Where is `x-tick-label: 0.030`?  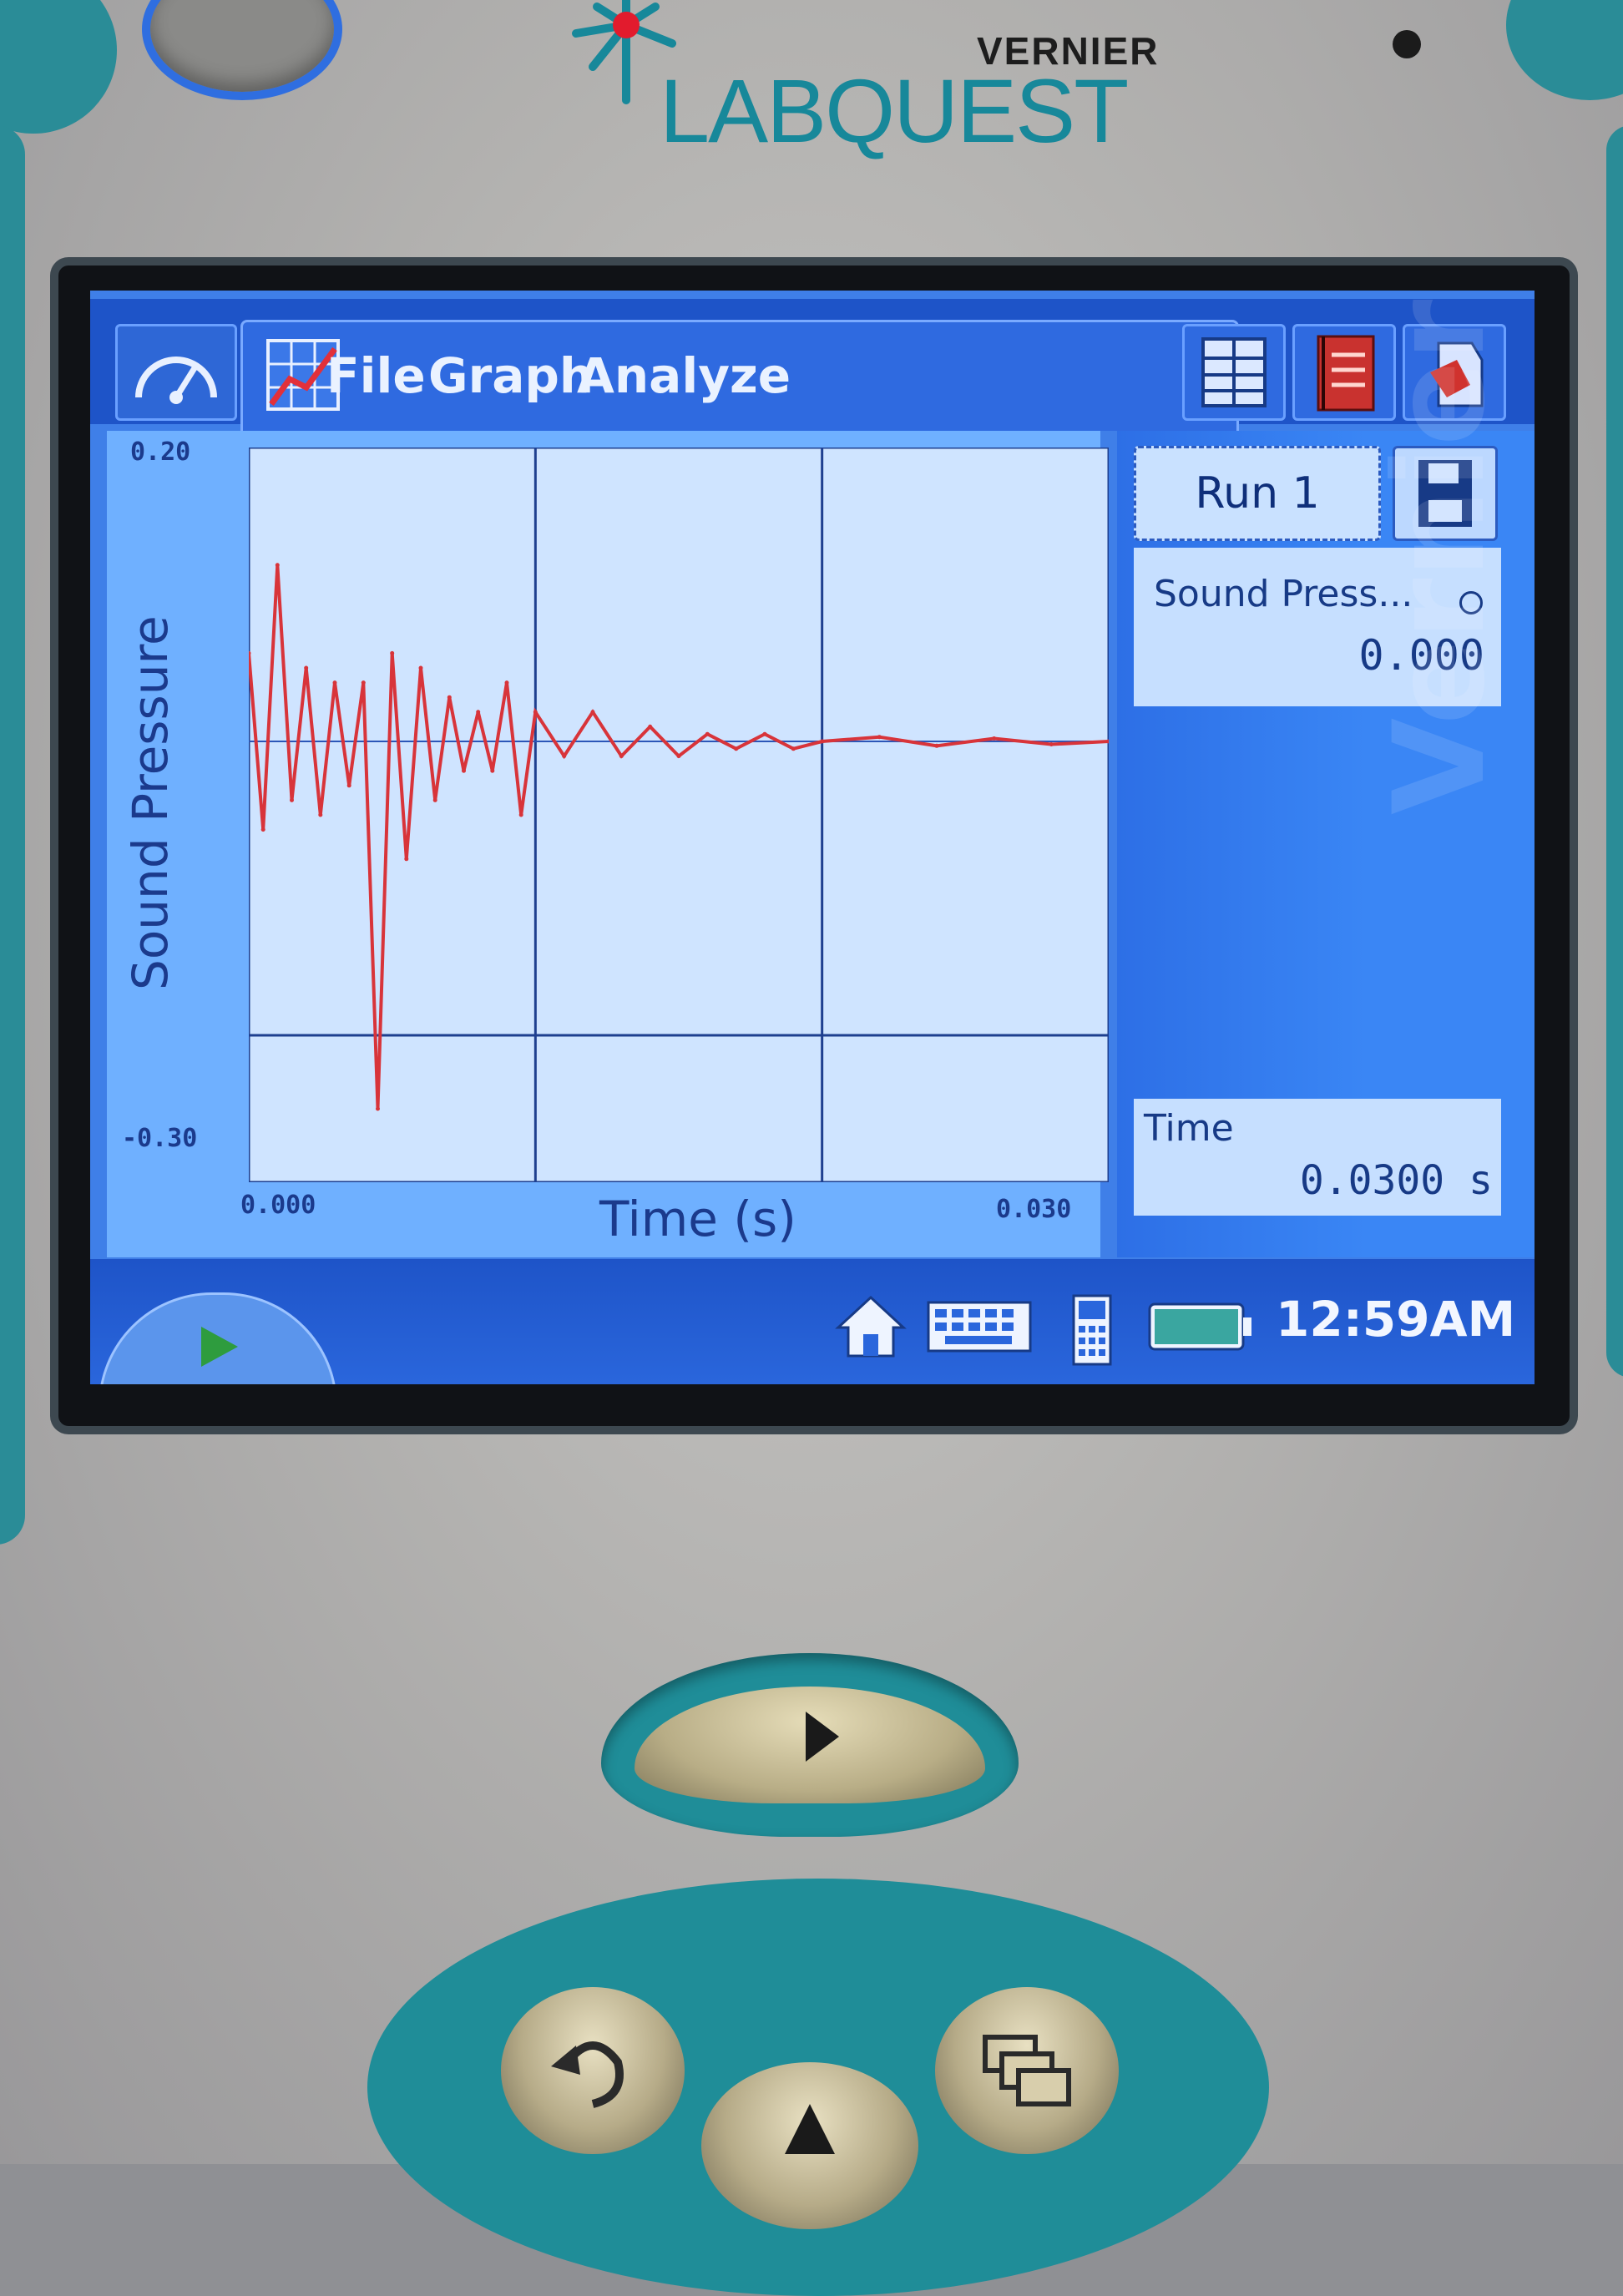 x-tick-label: 0.030 is located at coordinates (1034, 1209).